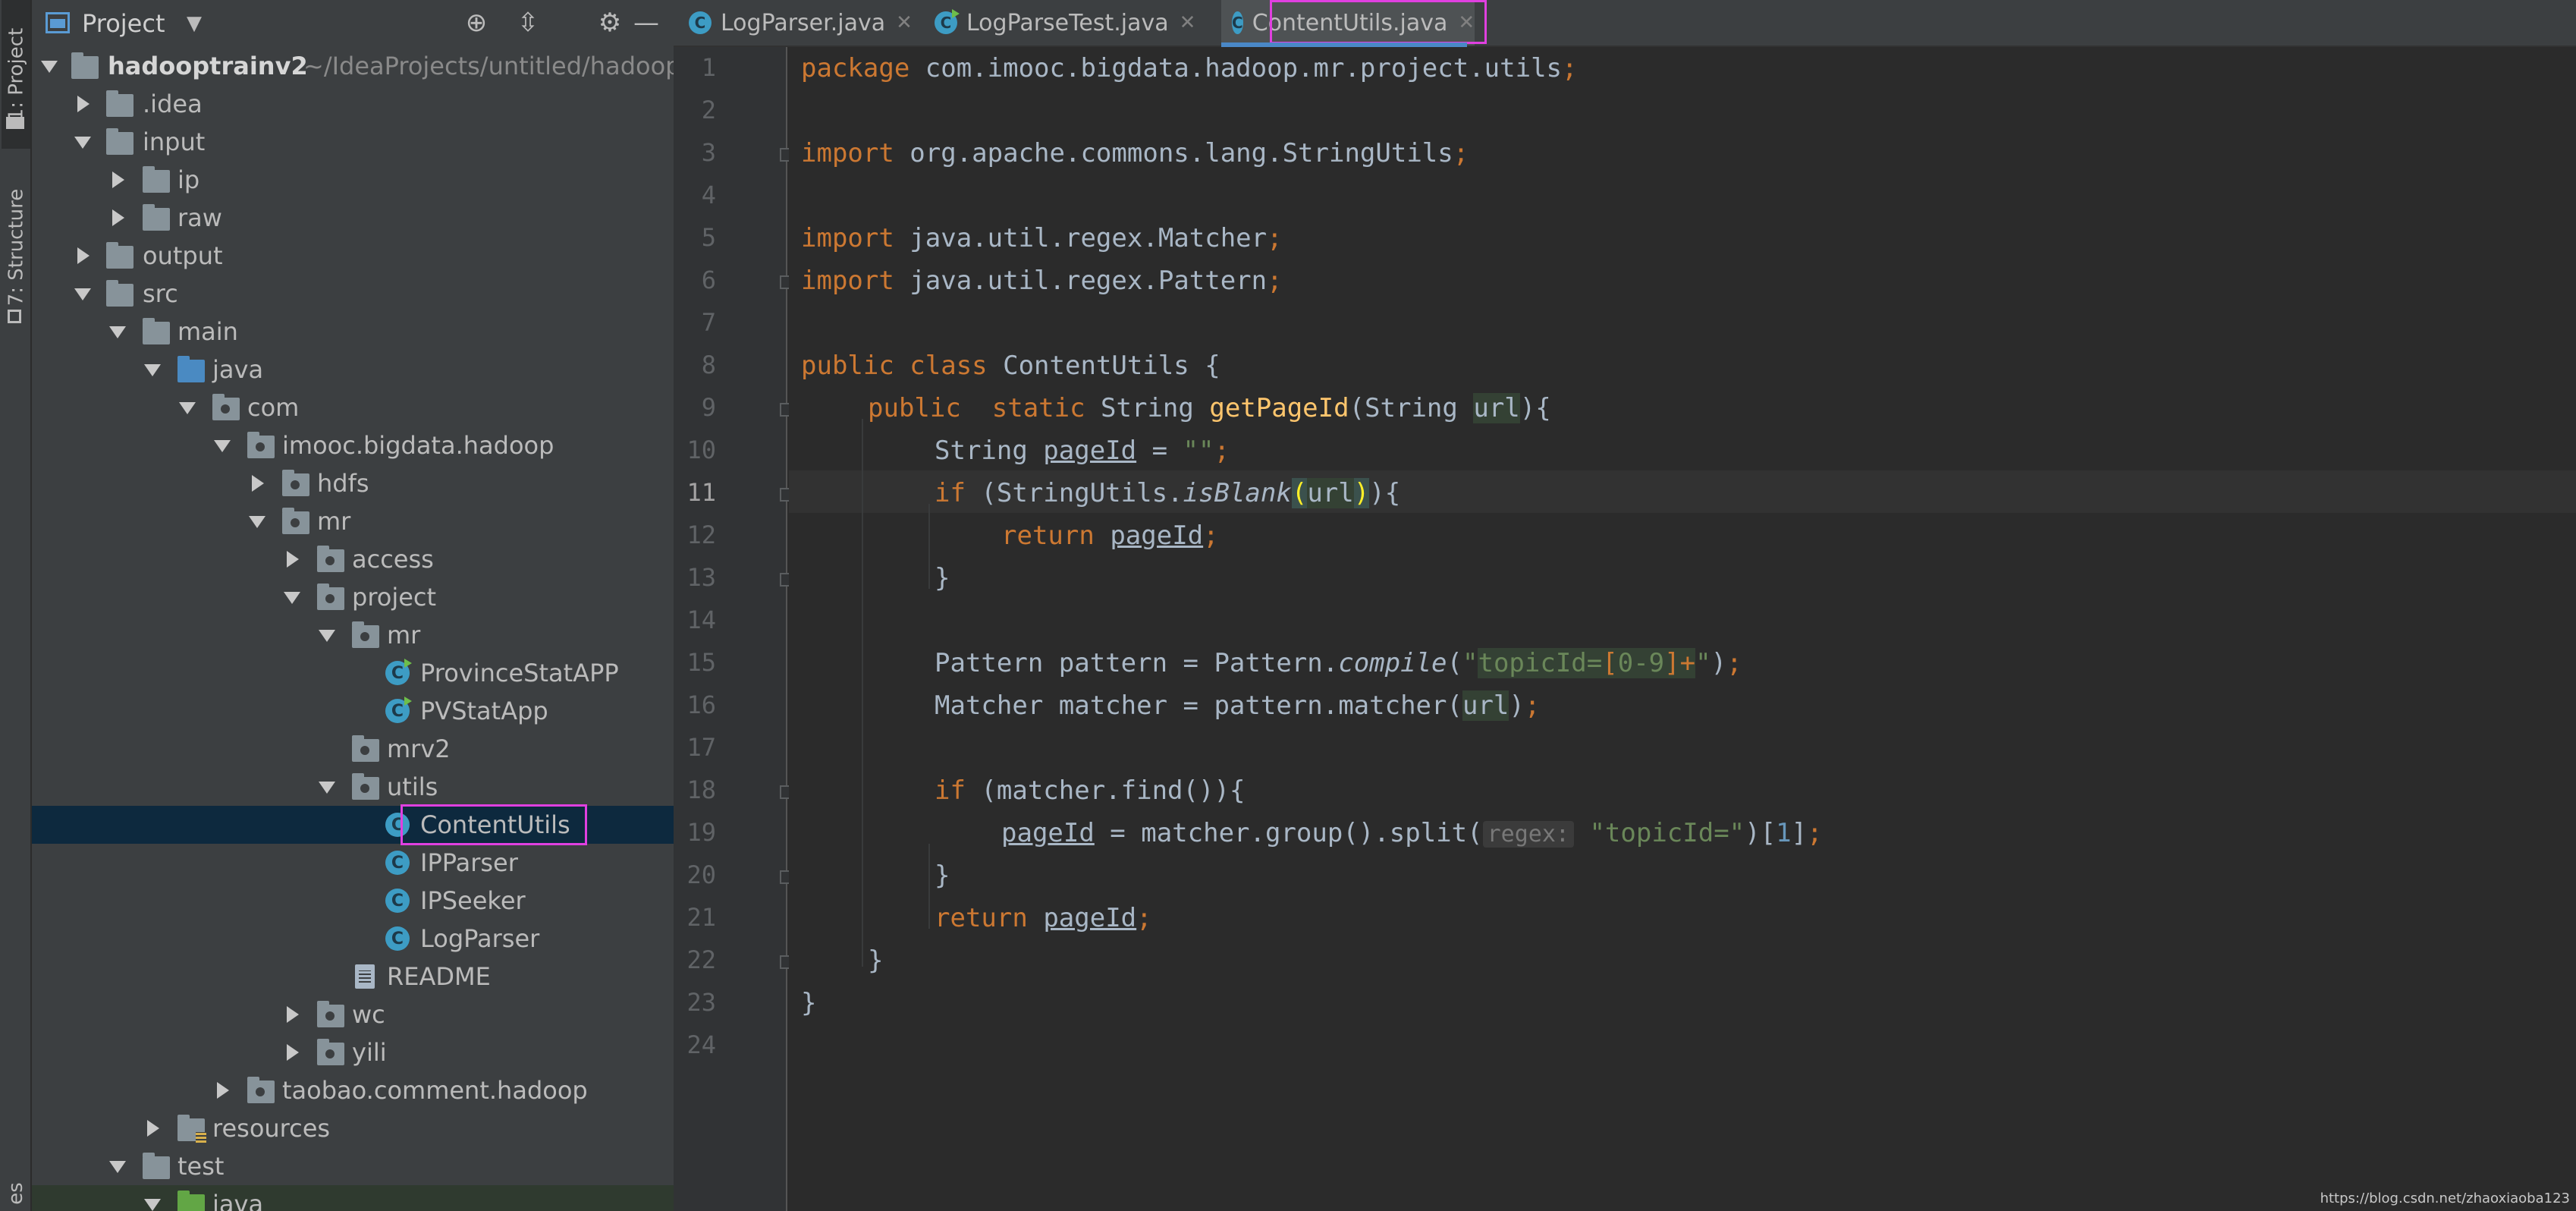 The image size is (2576, 1211). Describe the element at coordinates (353, 559) in the screenshot. I see `tree-node-access: access` at that location.